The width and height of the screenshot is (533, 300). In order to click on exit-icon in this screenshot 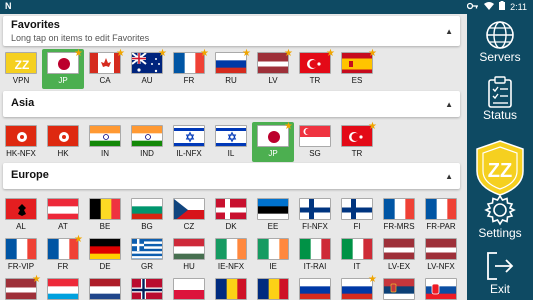, I will do `click(500, 266)`.